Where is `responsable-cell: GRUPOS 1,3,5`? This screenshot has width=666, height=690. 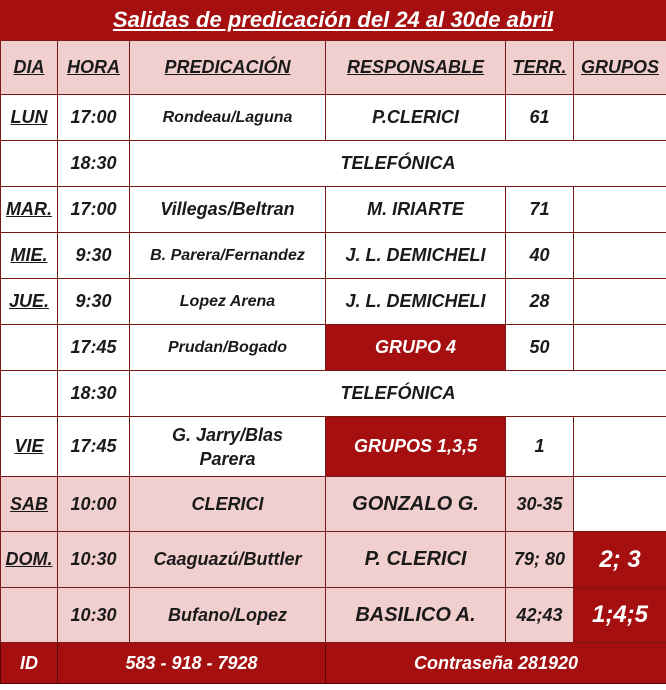
responsable-cell: GRUPOS 1,3,5 is located at coordinates (415, 446).